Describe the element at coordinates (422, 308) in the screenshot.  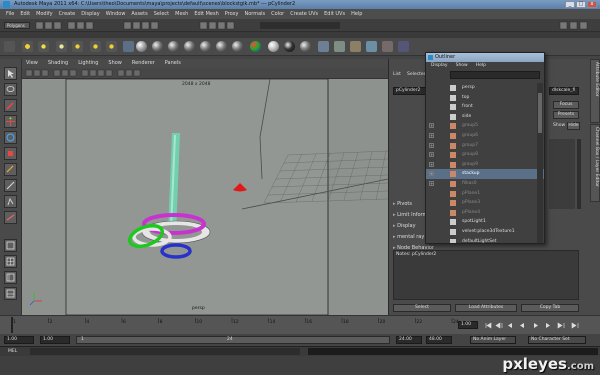
I see `select-button: Select` at that location.